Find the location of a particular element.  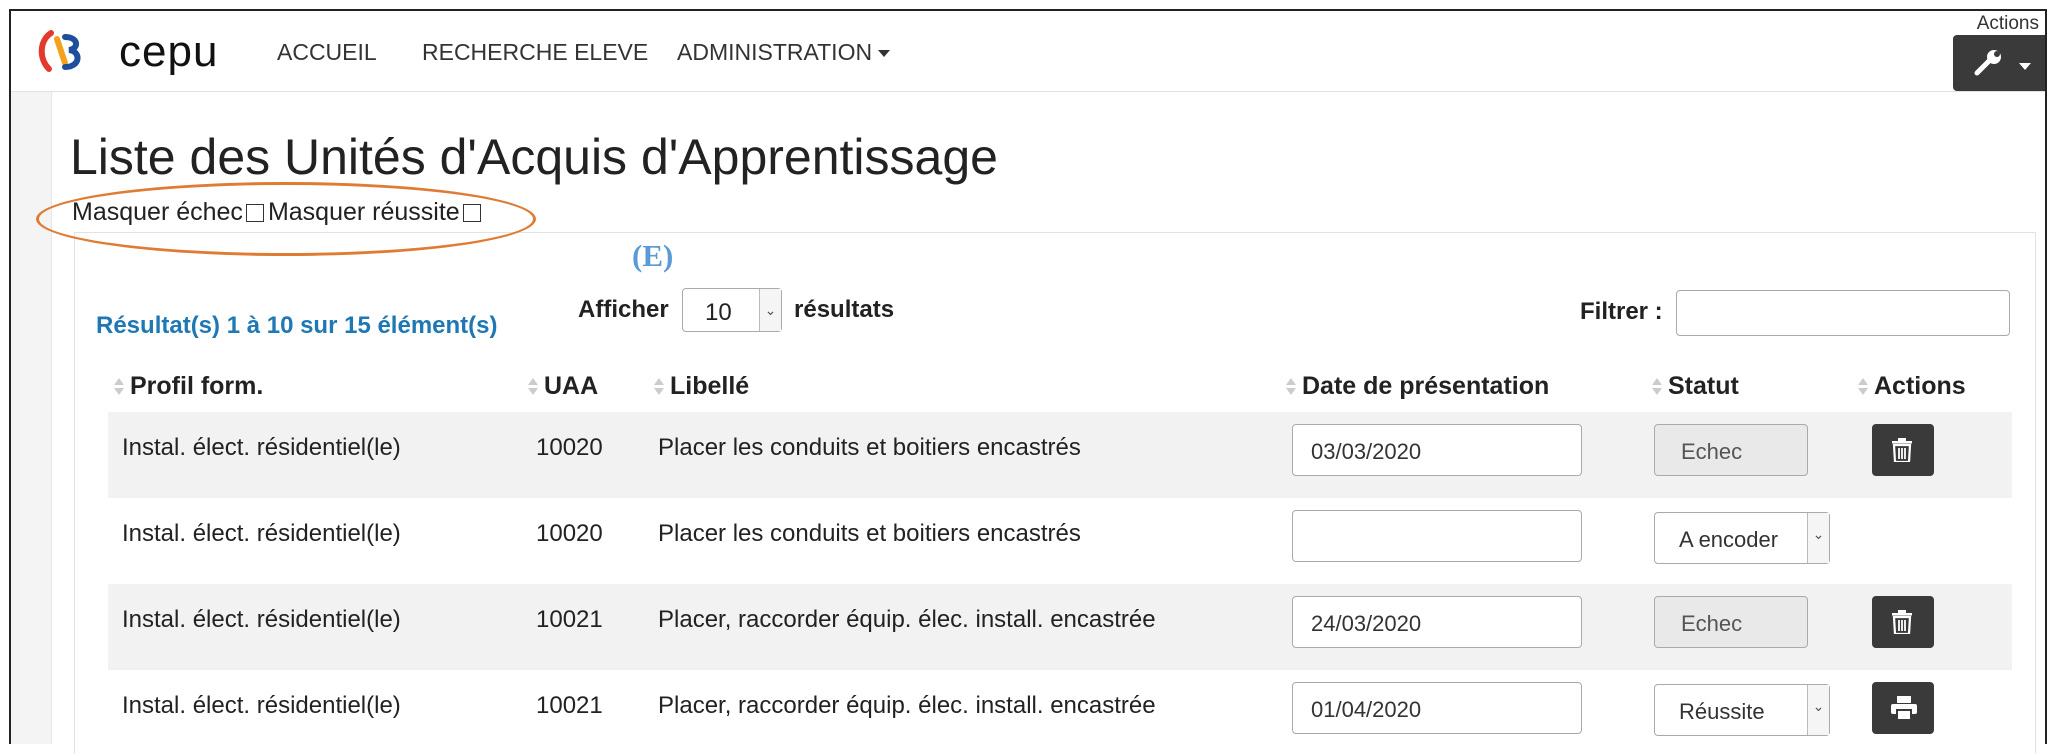

status-select: A encoder ⌄ is located at coordinates (1742, 538).